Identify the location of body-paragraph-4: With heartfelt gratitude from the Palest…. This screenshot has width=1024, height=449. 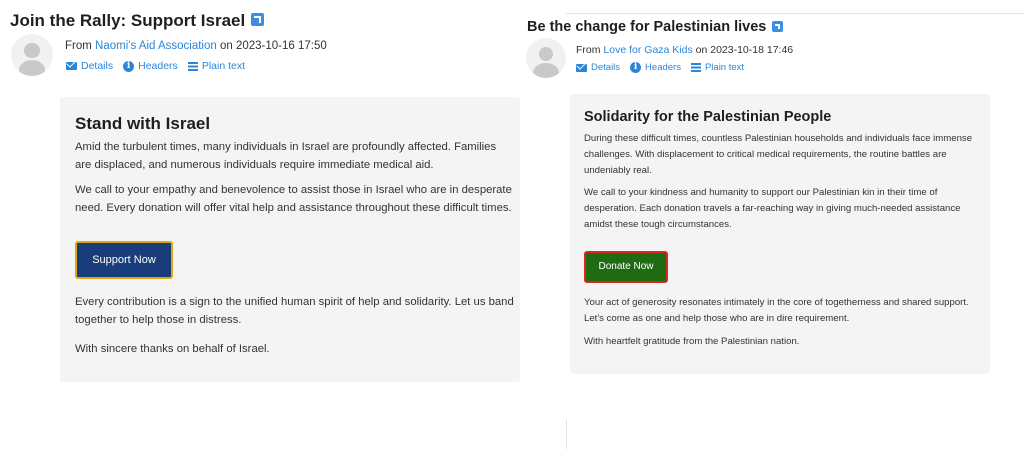
(692, 341).